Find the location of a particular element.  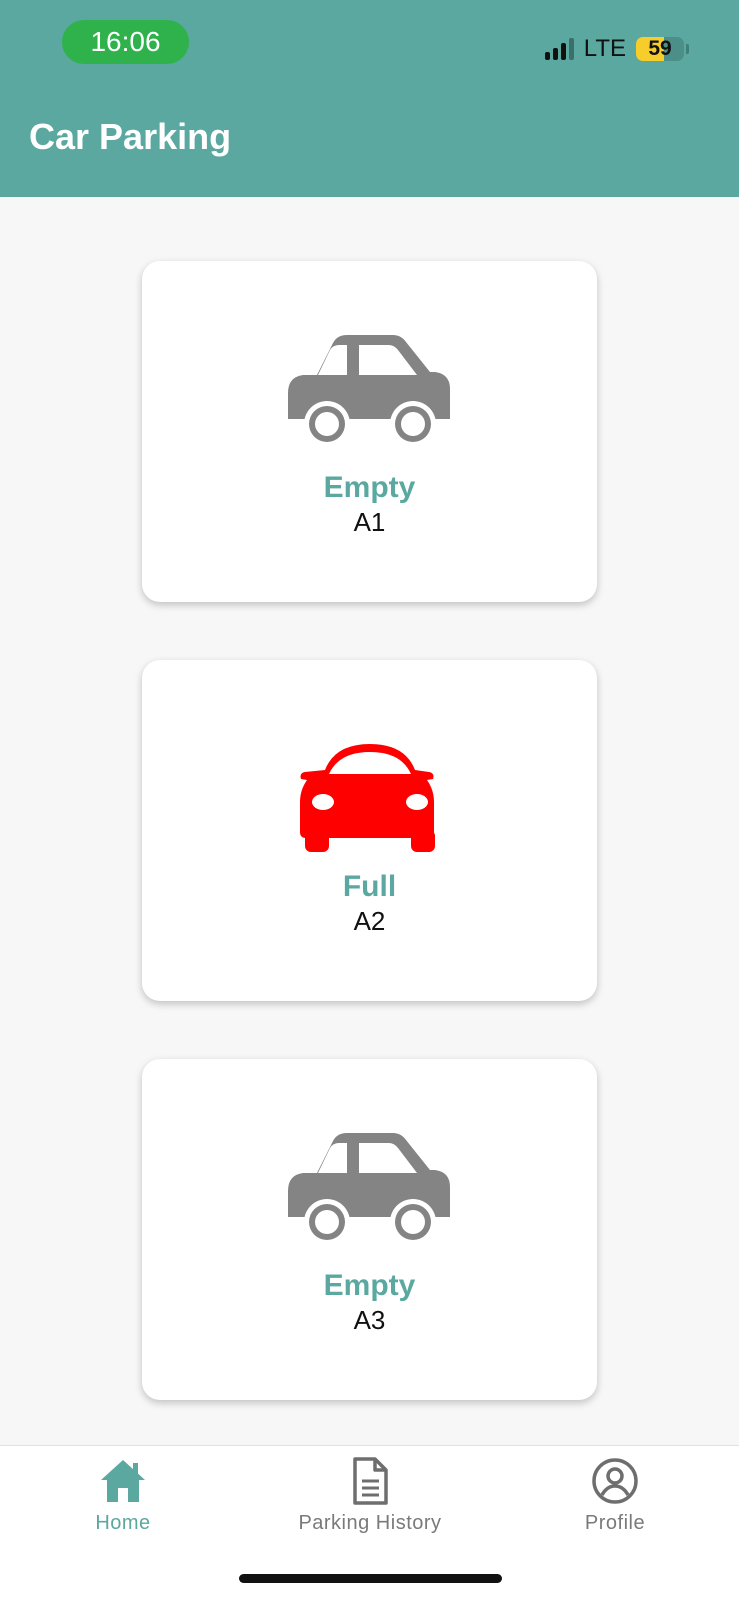

nav-label-profile: Profile is located at coordinates (615, 1523).